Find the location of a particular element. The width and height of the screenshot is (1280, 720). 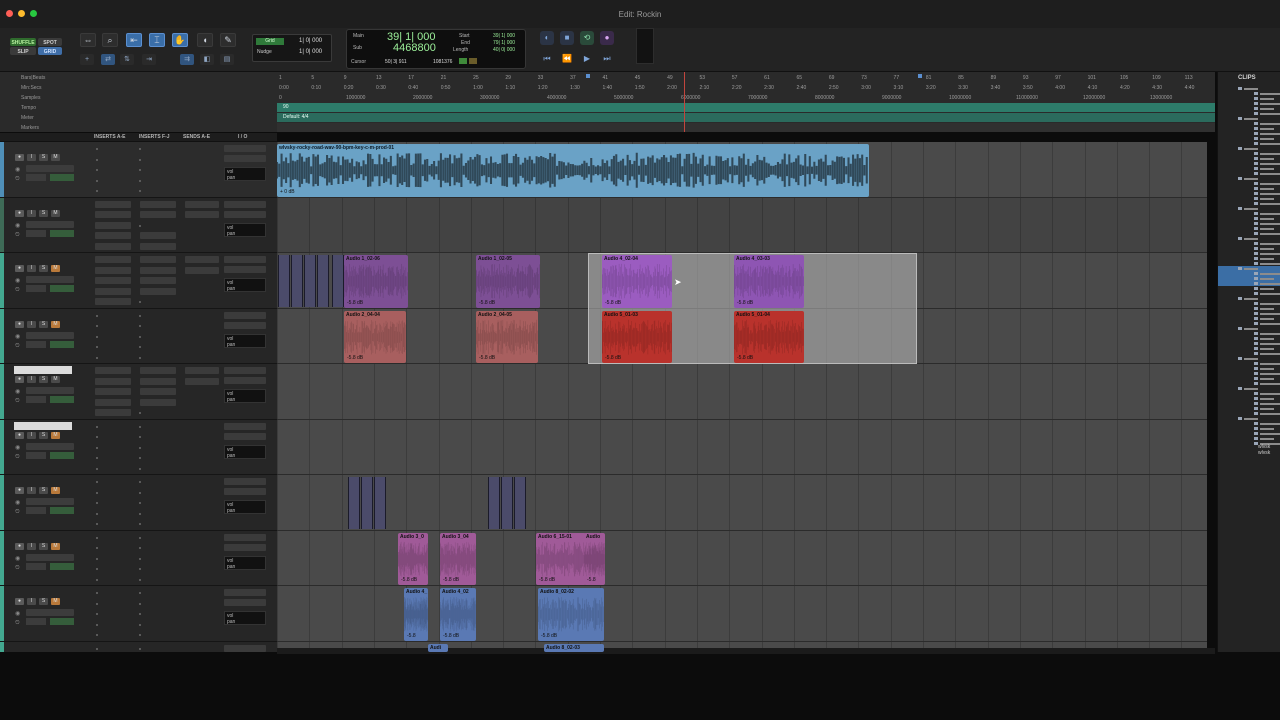

horizontal-scrollbar is located at coordinates (746, 651).